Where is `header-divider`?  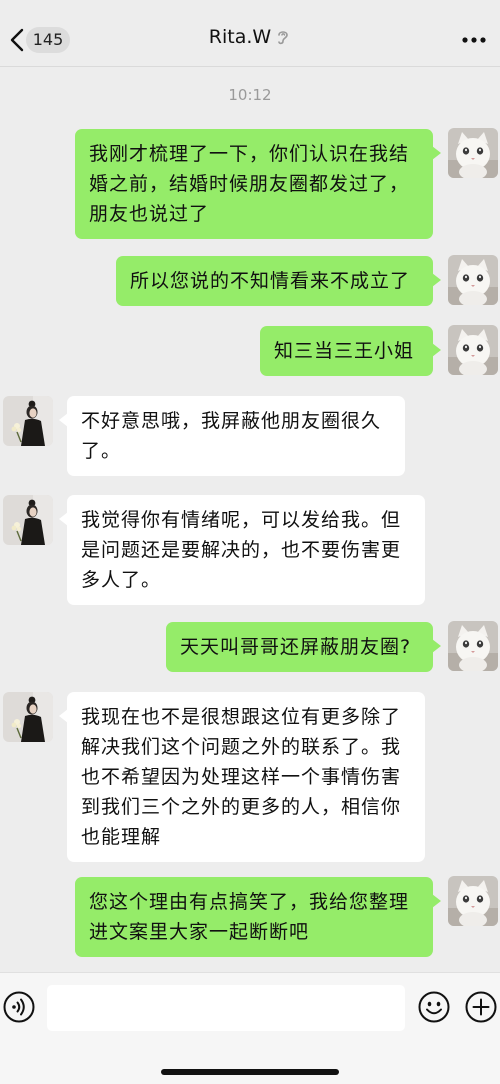
header-divider is located at coordinates (250, 66).